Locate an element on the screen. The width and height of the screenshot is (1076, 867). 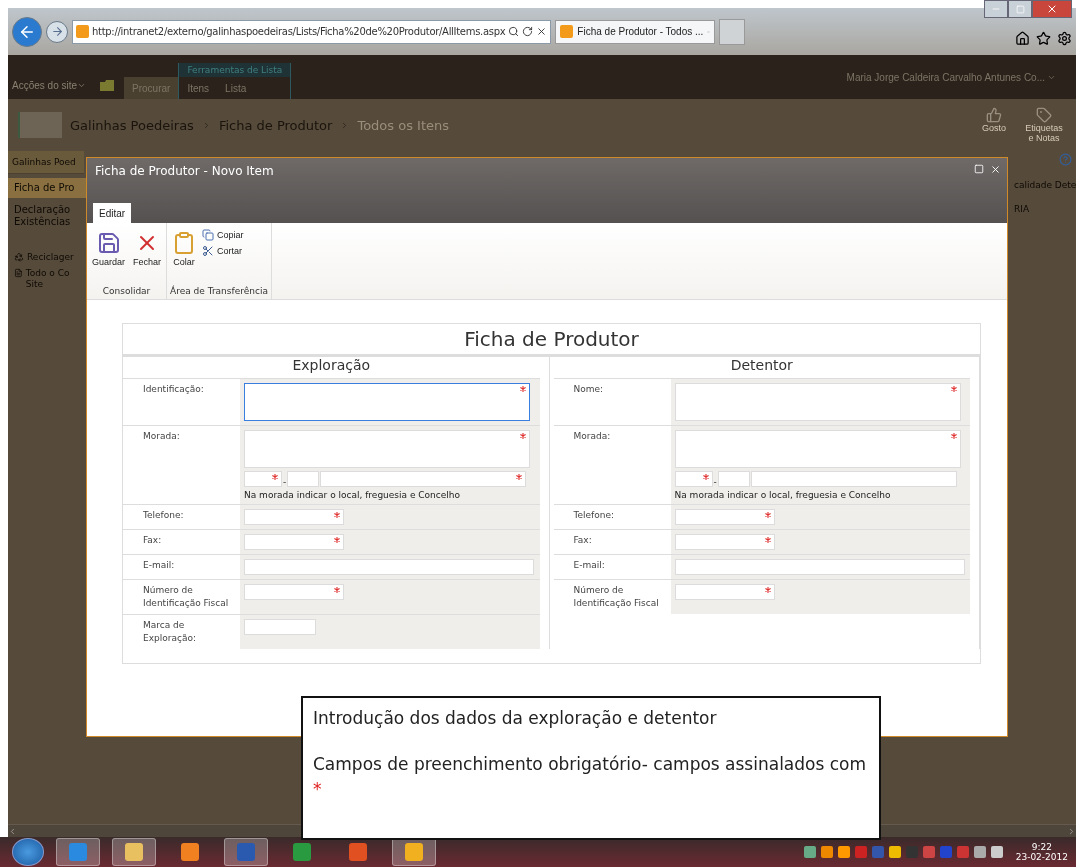
star-icon is located at coordinates (1043, 38).